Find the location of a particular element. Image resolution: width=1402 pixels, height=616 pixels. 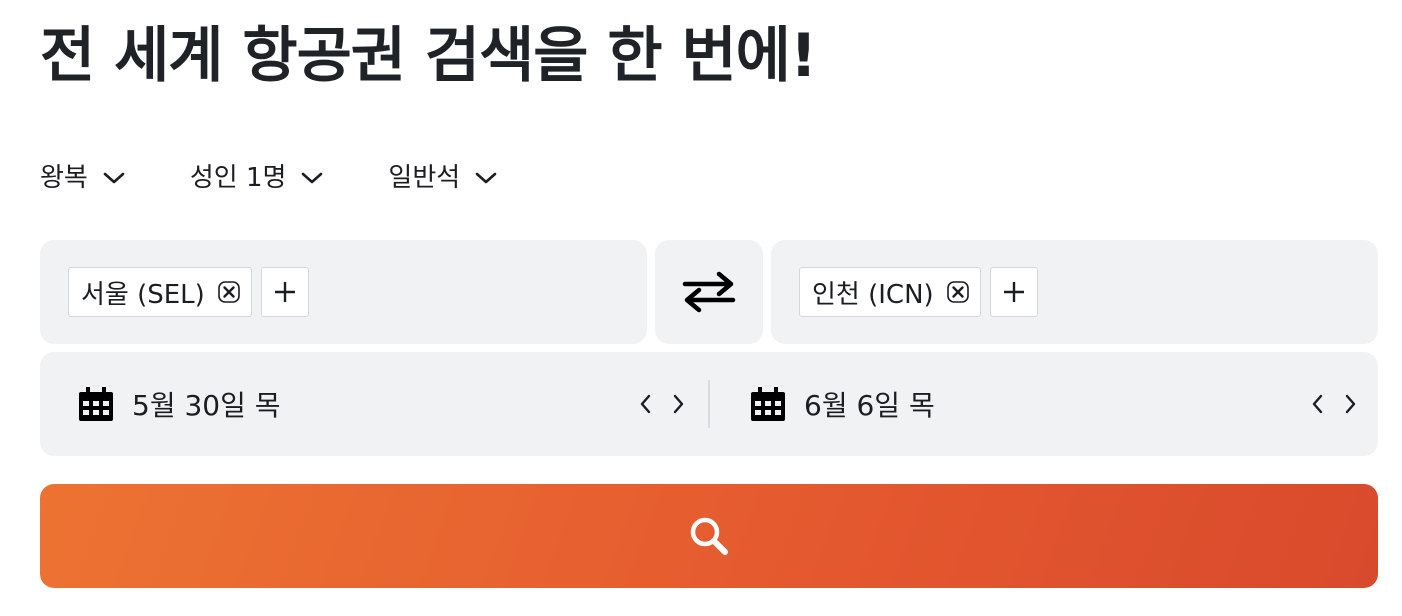

origin-chip: 서울 (SEL) is located at coordinates (160, 292).